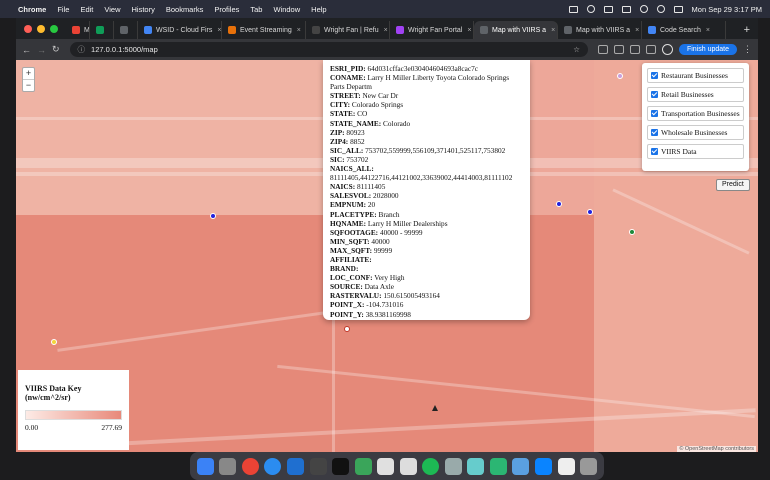  What do you see at coordinates (521, 466) in the screenshot?
I see `numbers-icon` at bounding box center [521, 466].